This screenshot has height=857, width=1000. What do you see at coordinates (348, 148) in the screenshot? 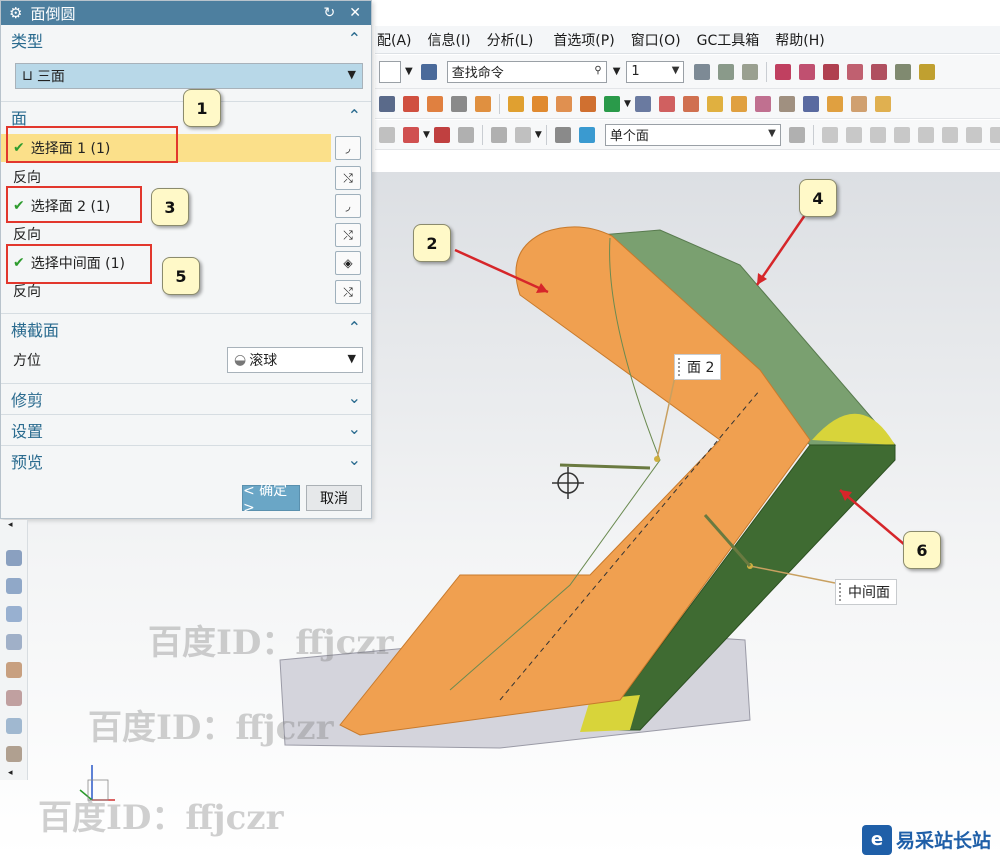
I see `face1-select-button: ◞` at bounding box center [348, 148].